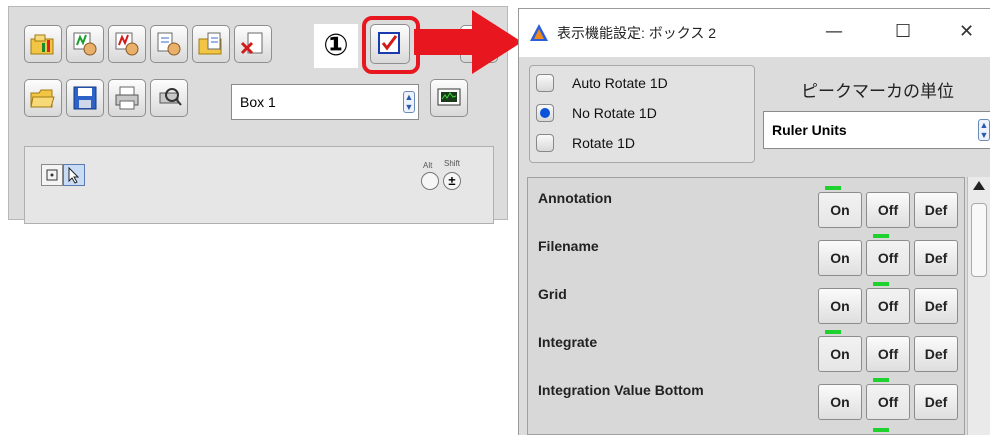  I want to click on item-label: Grid, so click(552, 294).